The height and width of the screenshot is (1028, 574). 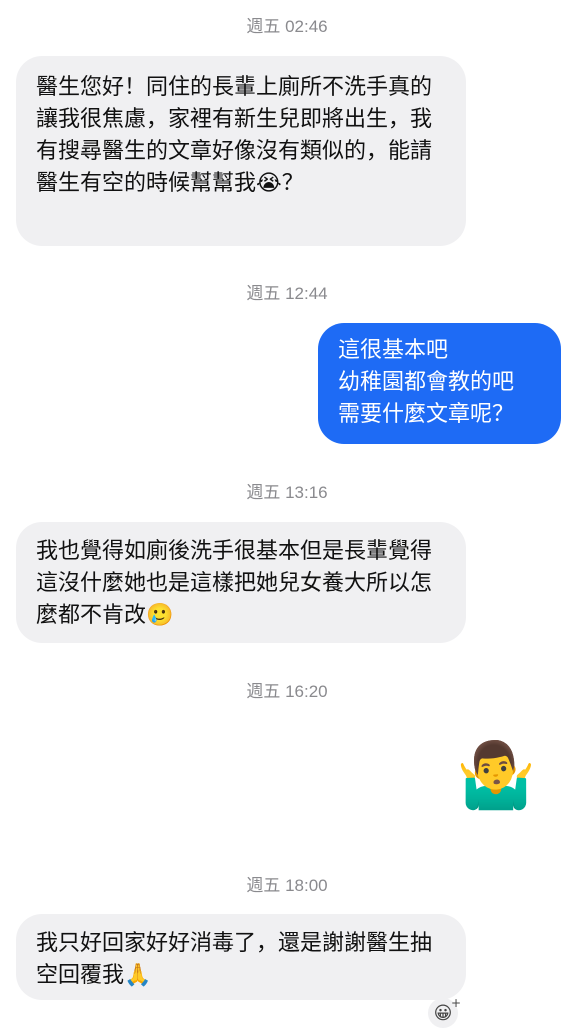 What do you see at coordinates (287, 492) in the screenshot?
I see `timestamp: 週五 13:16` at bounding box center [287, 492].